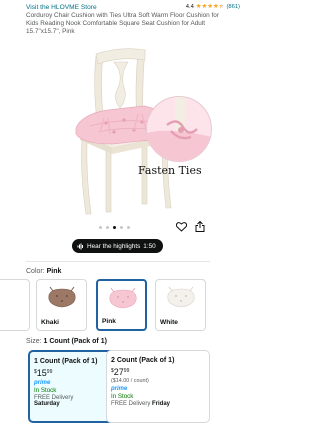 The image size is (320, 427). Describe the element at coordinates (170, 170) in the screenshot. I see `image-caption: Fasten Ties` at that location.